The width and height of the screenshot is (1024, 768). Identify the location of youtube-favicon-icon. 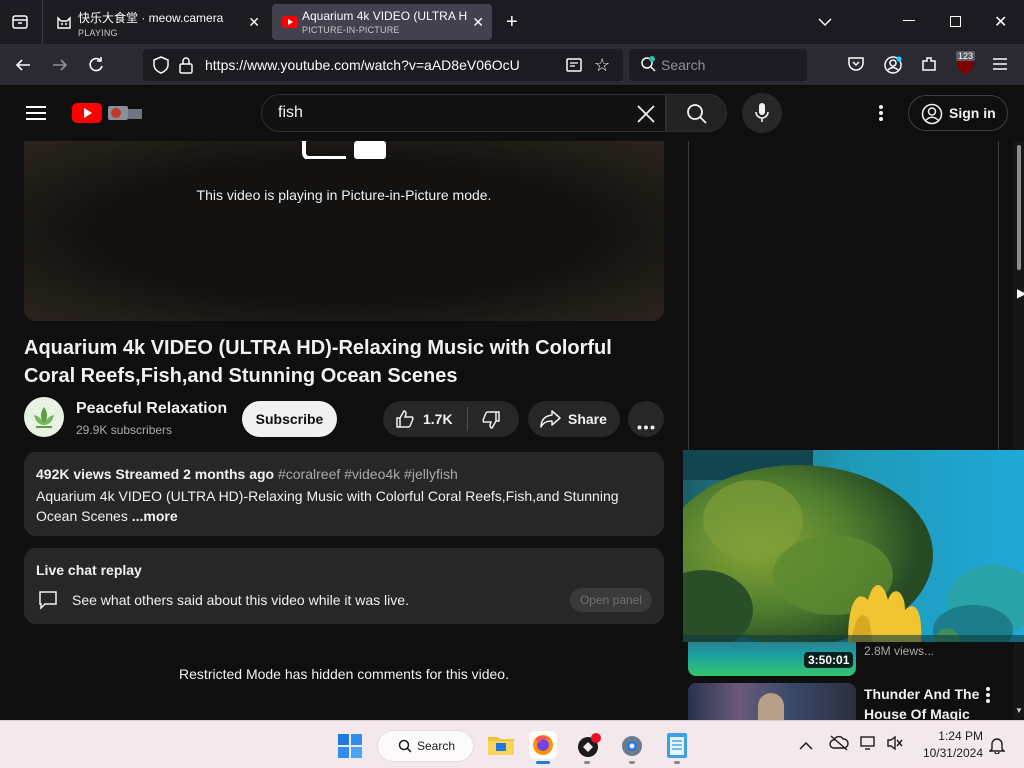
(290, 24).